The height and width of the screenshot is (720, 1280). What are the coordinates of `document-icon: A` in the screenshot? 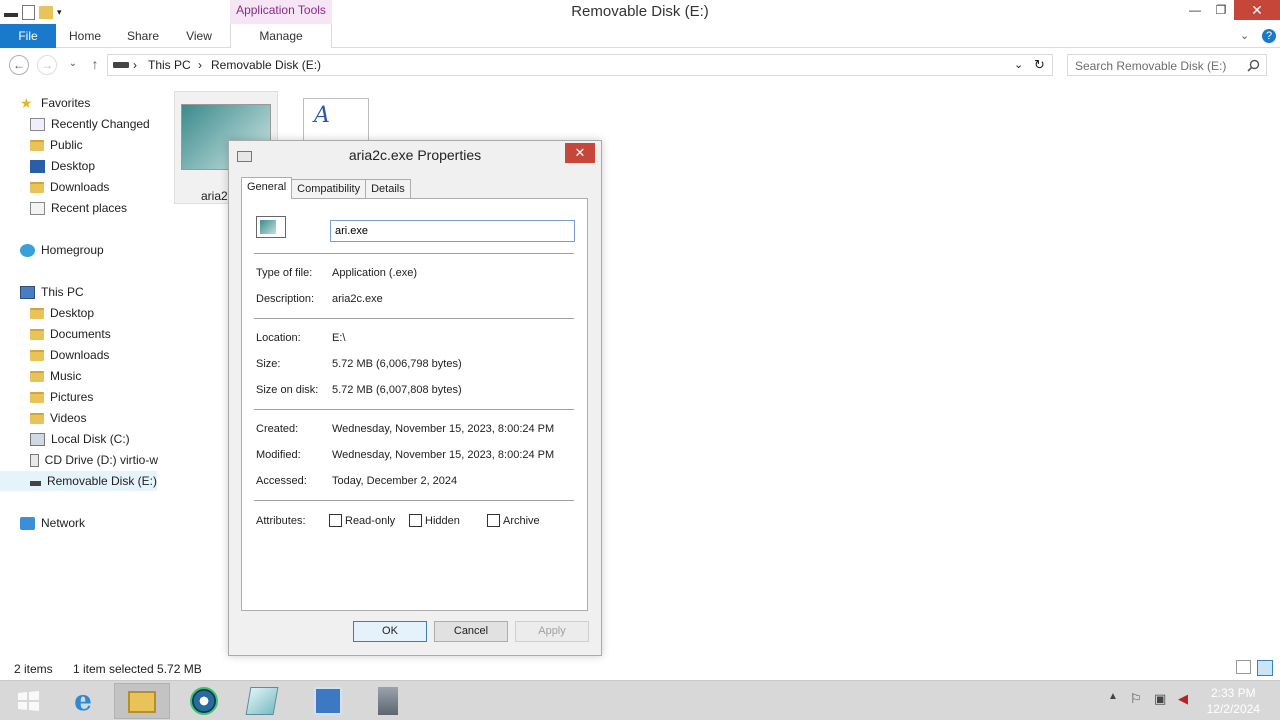 It's located at (322, 115).